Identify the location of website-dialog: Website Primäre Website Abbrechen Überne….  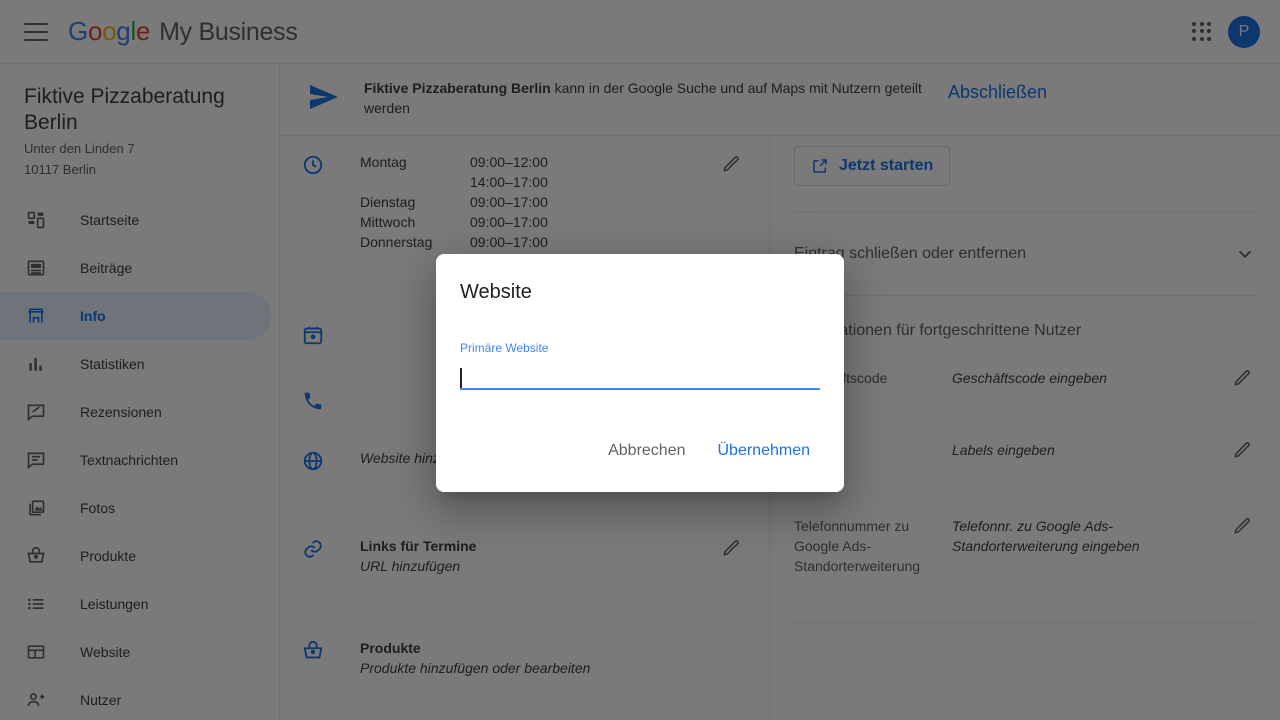
(640, 373).